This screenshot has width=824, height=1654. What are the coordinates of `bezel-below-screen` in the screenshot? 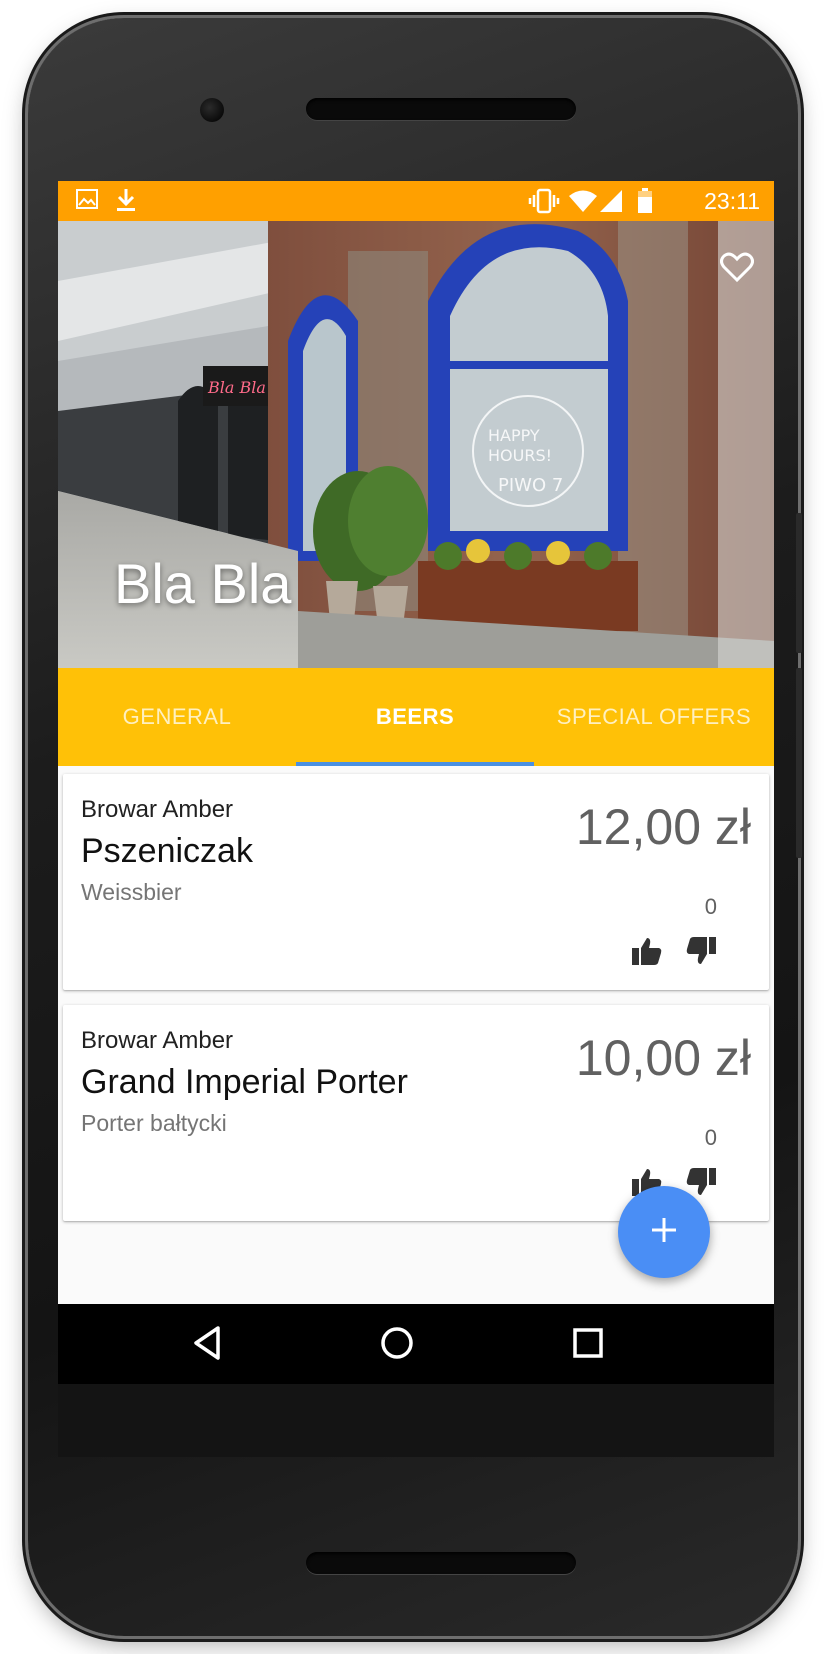 It's located at (416, 1420).